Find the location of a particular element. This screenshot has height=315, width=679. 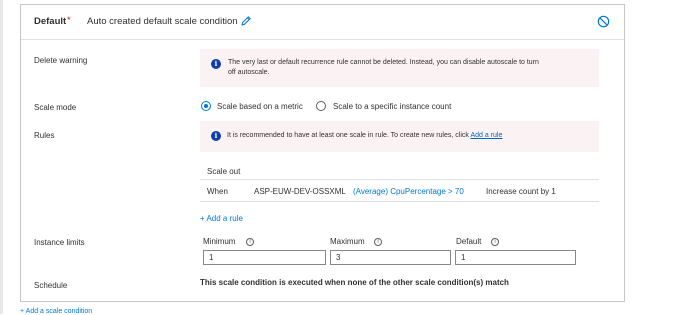

required-mark: * is located at coordinates (69, 20).